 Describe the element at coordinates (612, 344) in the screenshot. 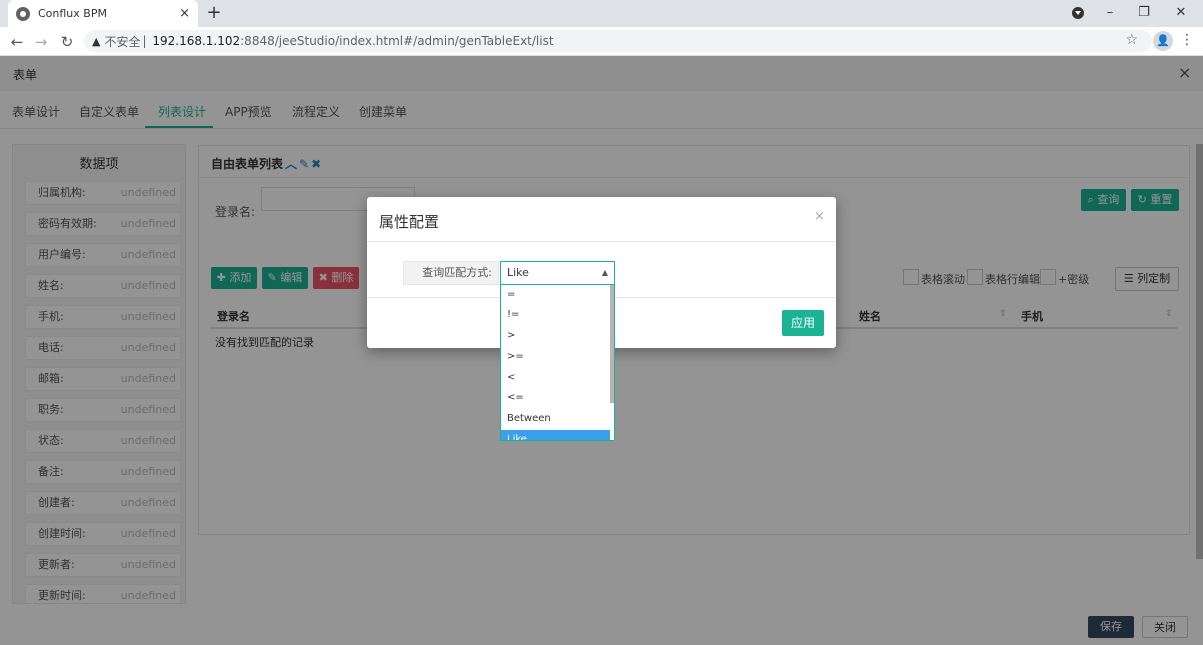

I see `options-scrollbar` at that location.